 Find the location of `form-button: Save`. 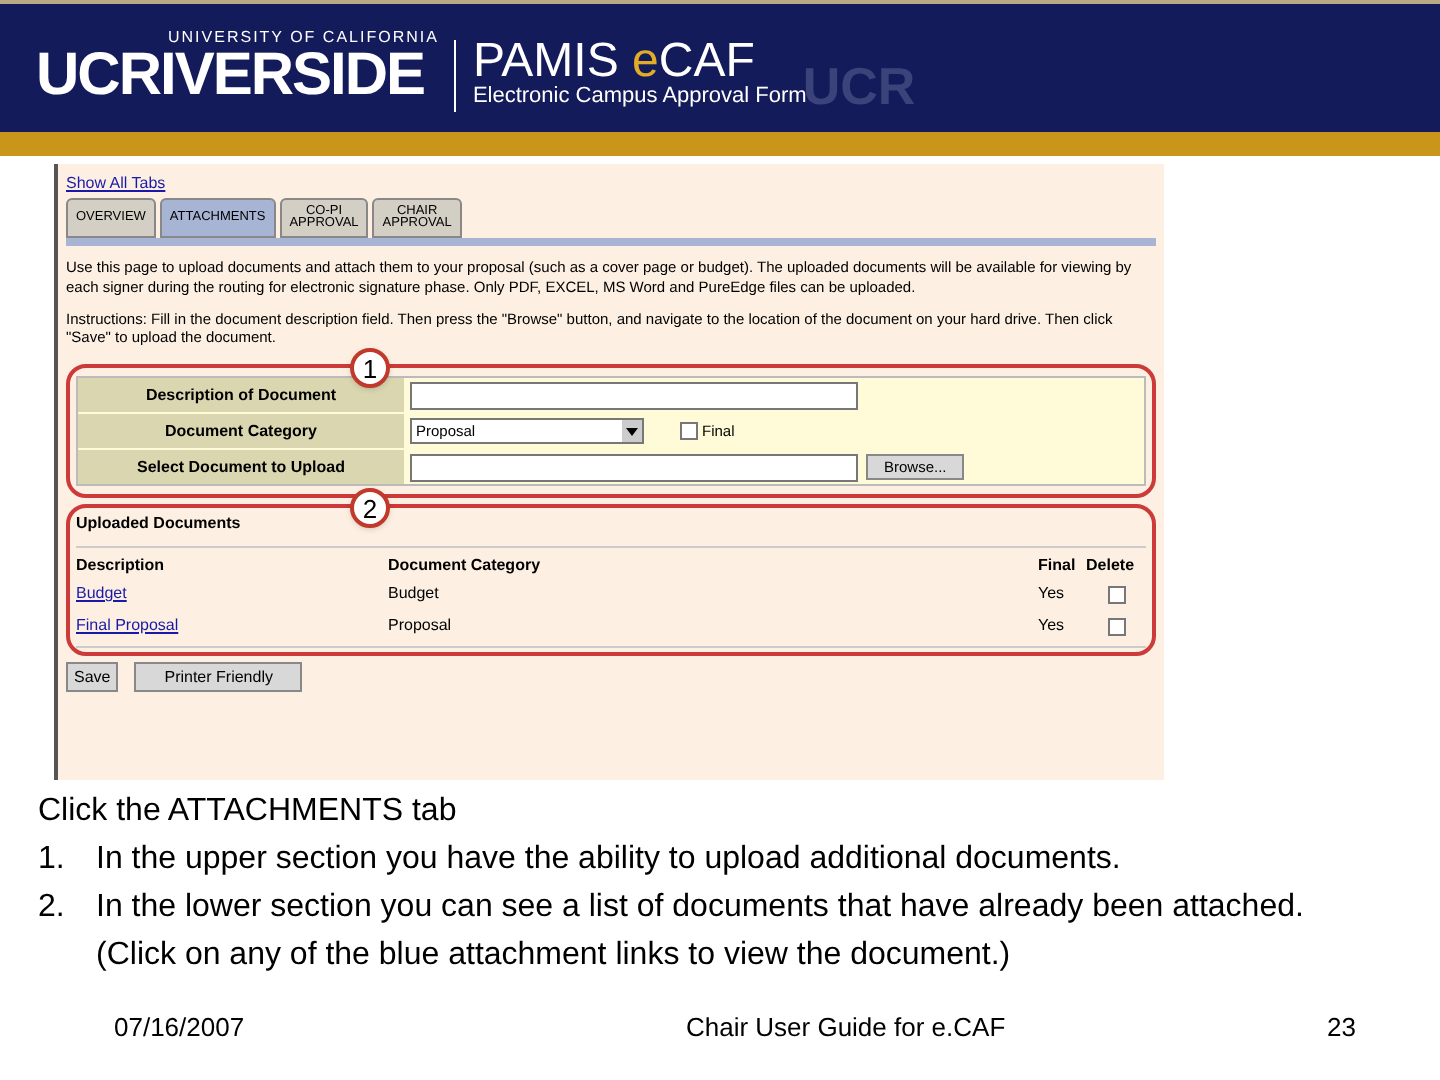

form-button: Save is located at coordinates (92, 677).